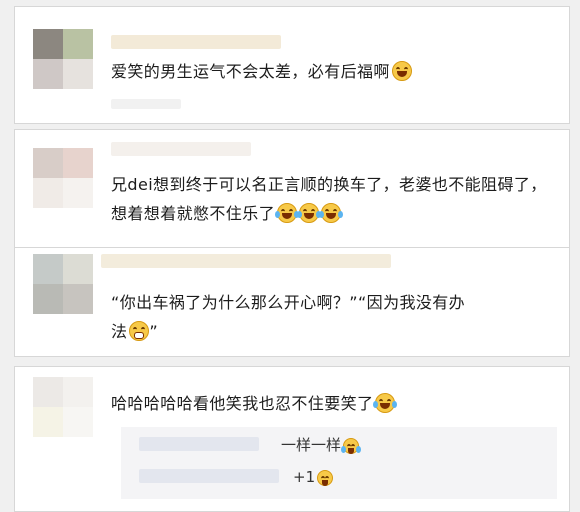 The width and height of the screenshot is (580, 512). What do you see at coordinates (339, 463) in the screenshot?
I see `reply-thread: 一样一样 +1` at bounding box center [339, 463].